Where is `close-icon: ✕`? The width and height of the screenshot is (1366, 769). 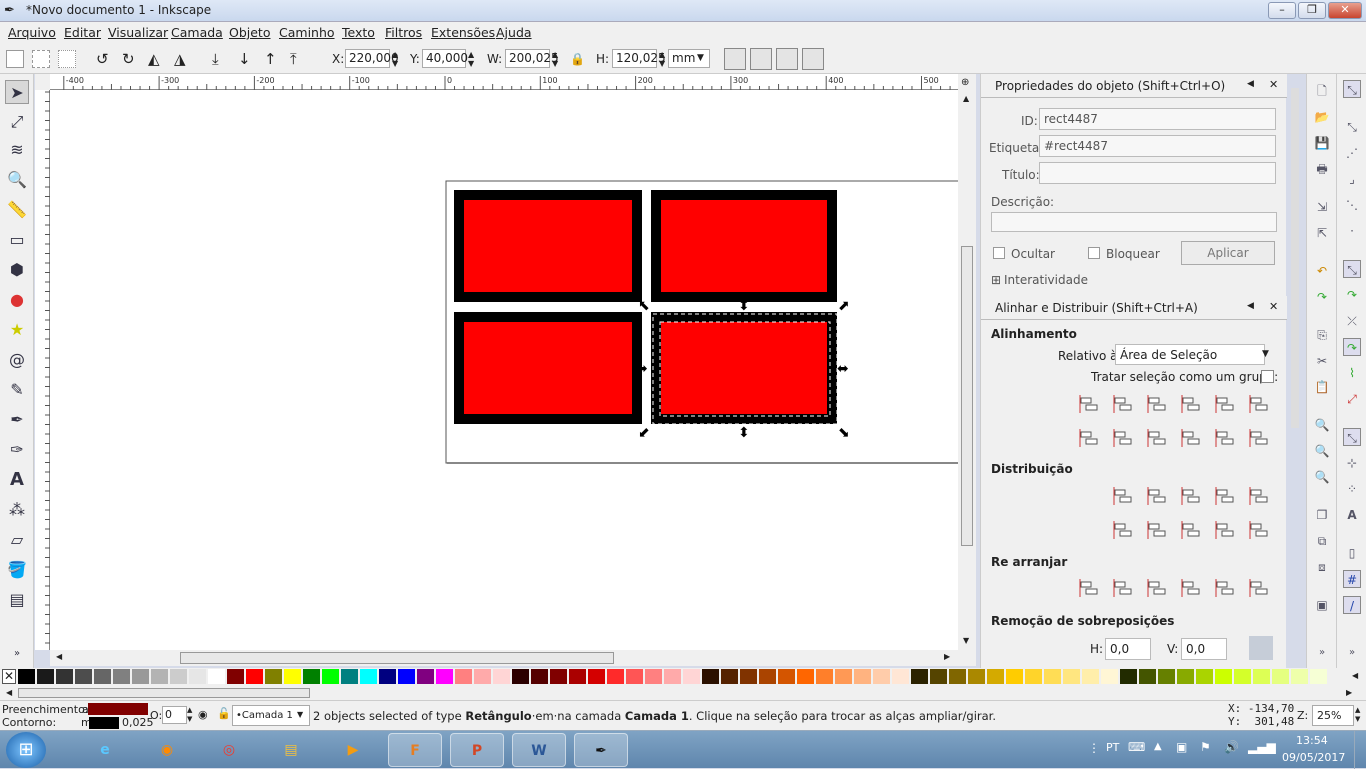
close-icon: ✕ is located at coordinates (1273, 84).